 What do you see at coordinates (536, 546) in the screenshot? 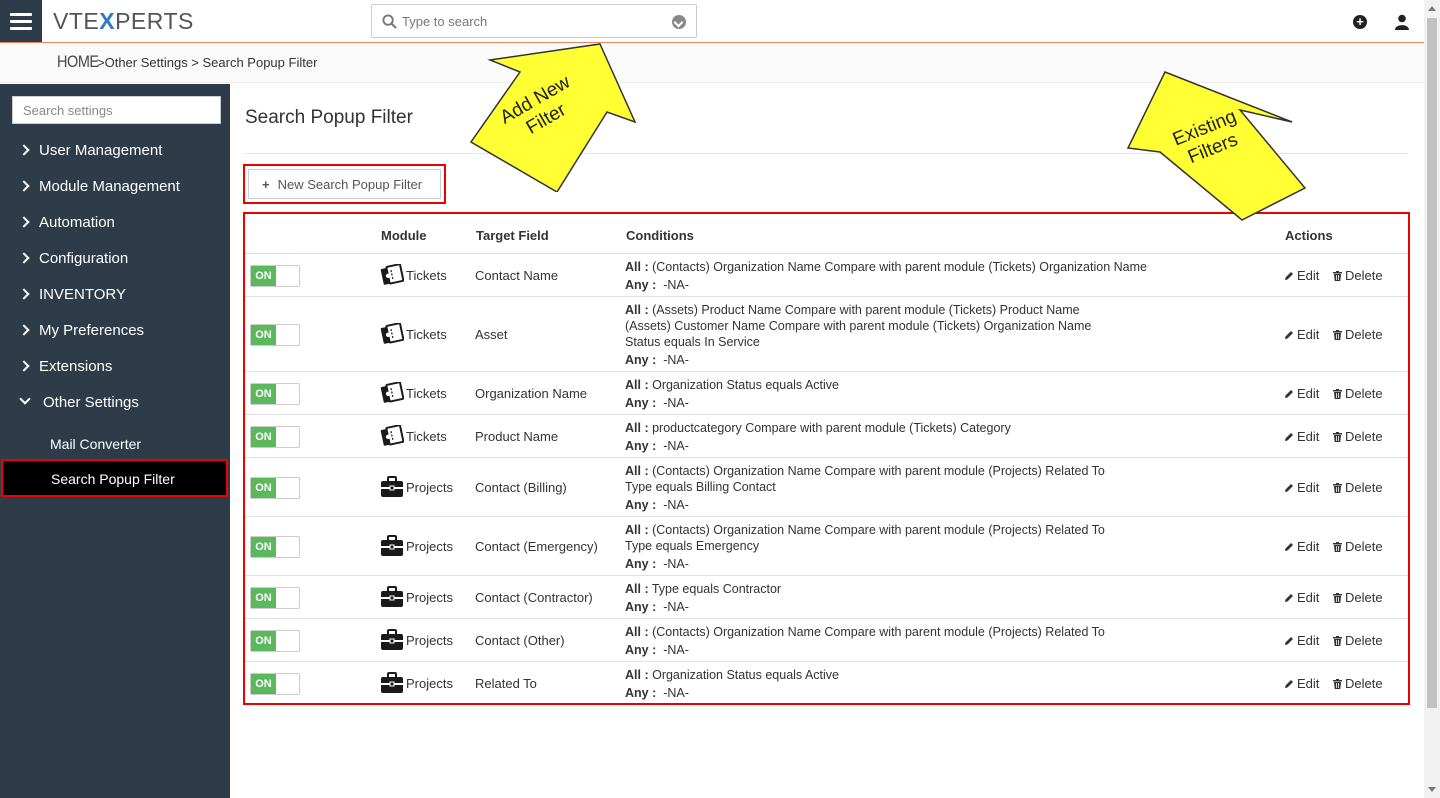
I see `target-field: Contact (Emergency)` at bounding box center [536, 546].